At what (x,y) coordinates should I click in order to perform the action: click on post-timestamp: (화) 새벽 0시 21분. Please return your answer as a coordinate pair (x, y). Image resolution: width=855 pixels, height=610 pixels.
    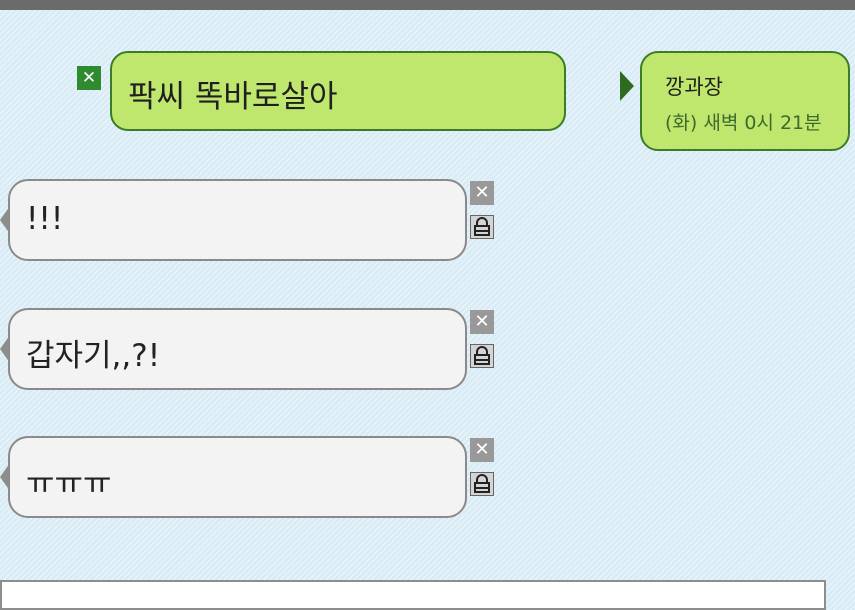
    Looking at the image, I should click on (743, 123).